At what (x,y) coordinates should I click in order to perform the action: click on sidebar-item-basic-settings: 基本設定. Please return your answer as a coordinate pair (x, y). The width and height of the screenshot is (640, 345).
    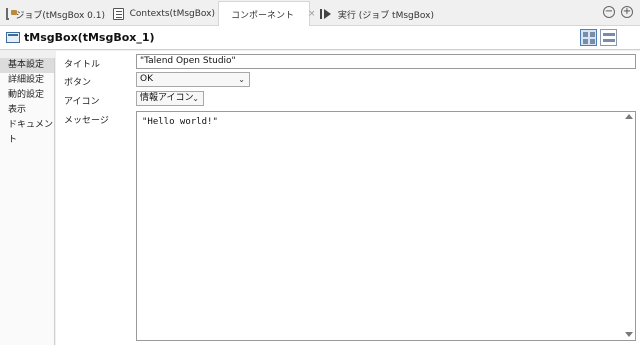
    Looking at the image, I should click on (27, 65).